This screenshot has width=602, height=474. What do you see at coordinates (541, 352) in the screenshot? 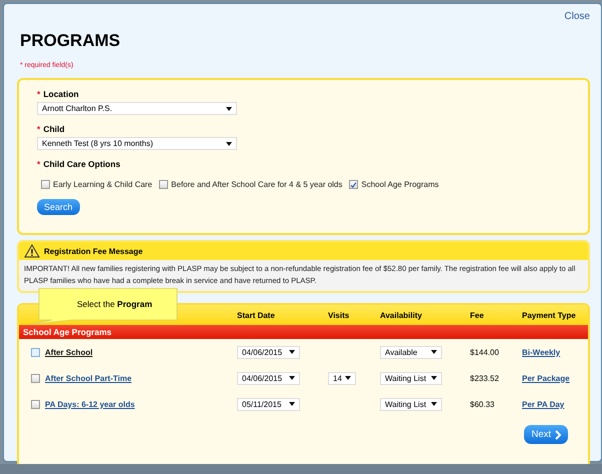
I see `payment-type-link: Bi-Weekly` at bounding box center [541, 352].